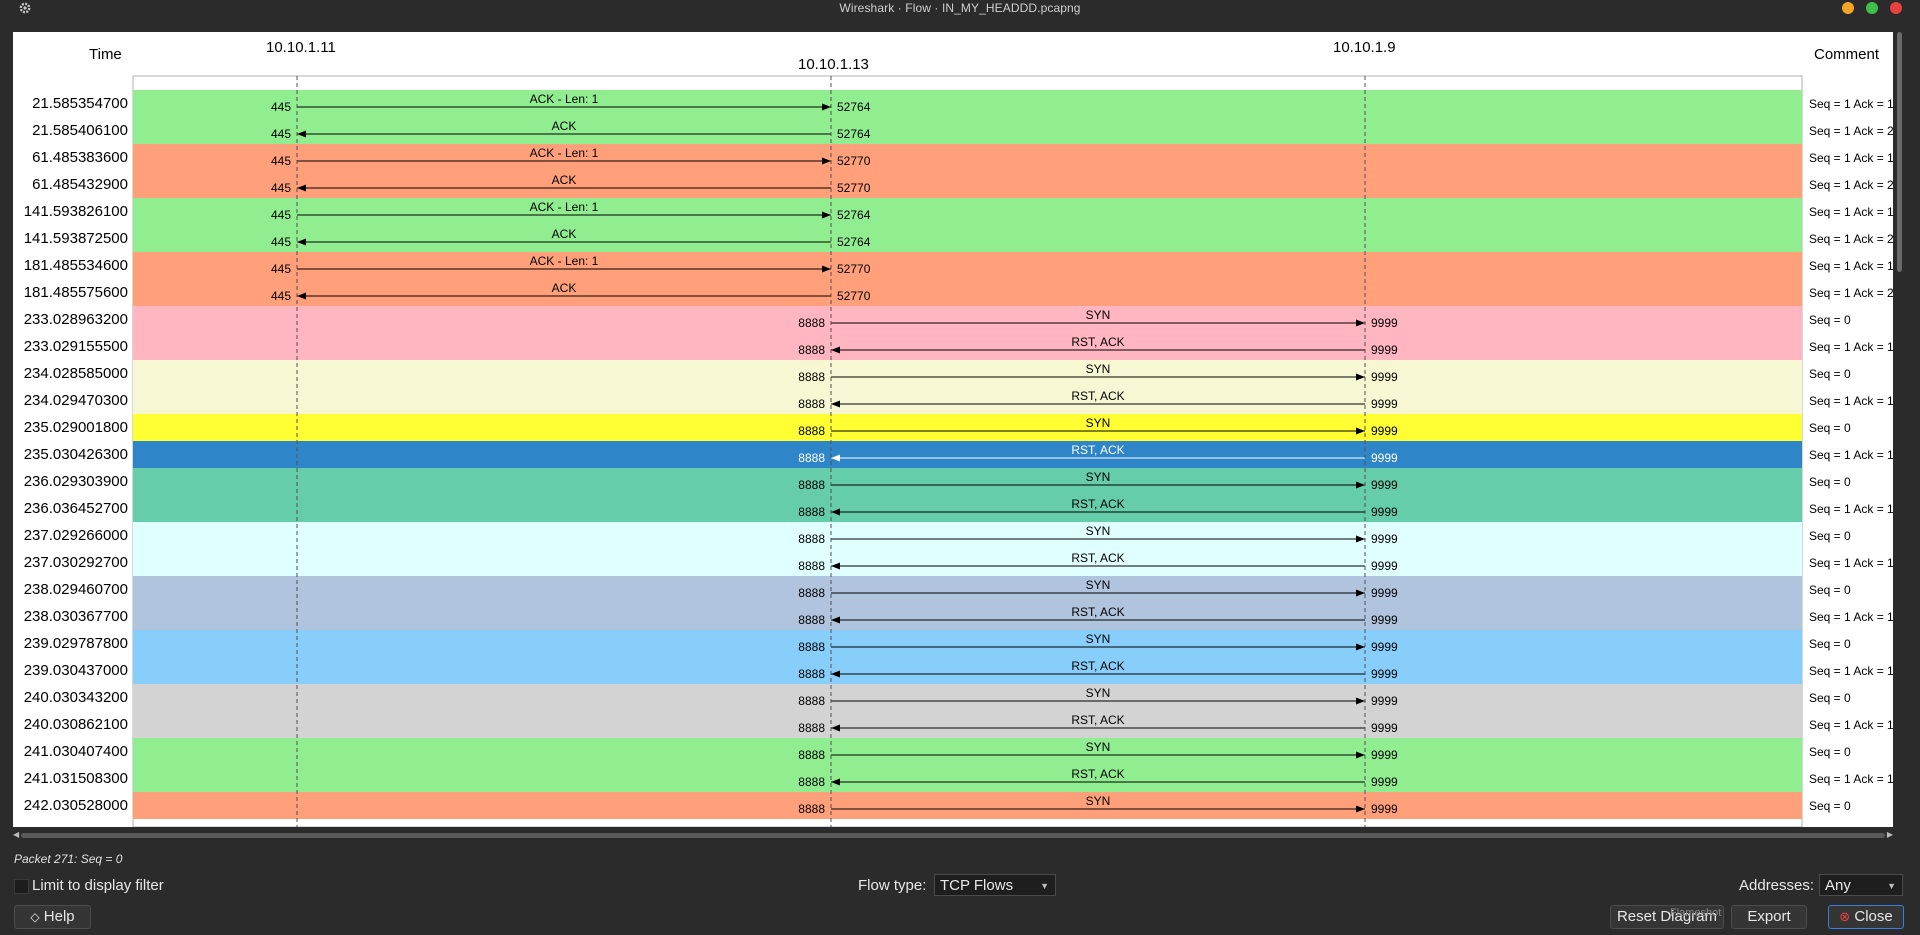 The height and width of the screenshot is (935, 1920). Describe the element at coordinates (1890, 834) in the screenshot. I see `scroll-right-icon: ▶` at that location.